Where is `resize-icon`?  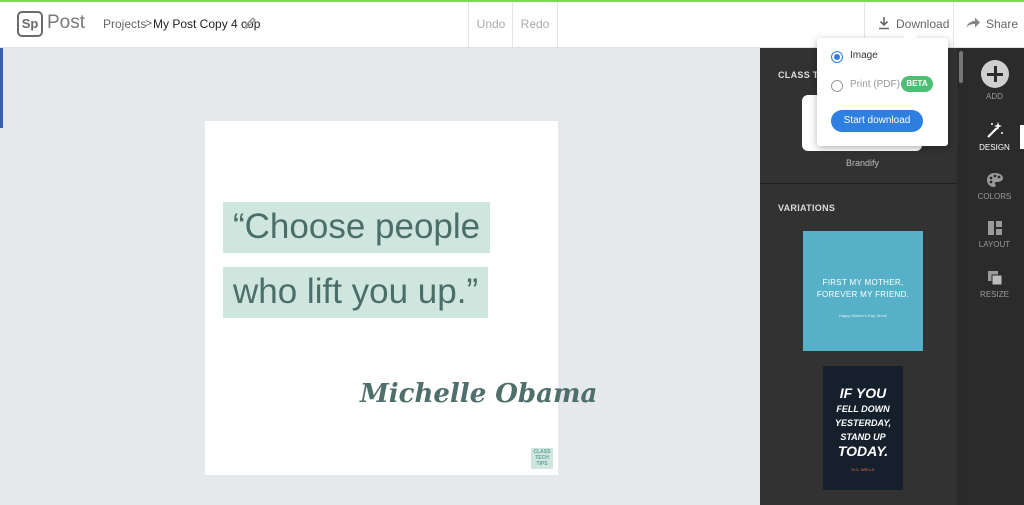 resize-icon is located at coordinates (994, 278).